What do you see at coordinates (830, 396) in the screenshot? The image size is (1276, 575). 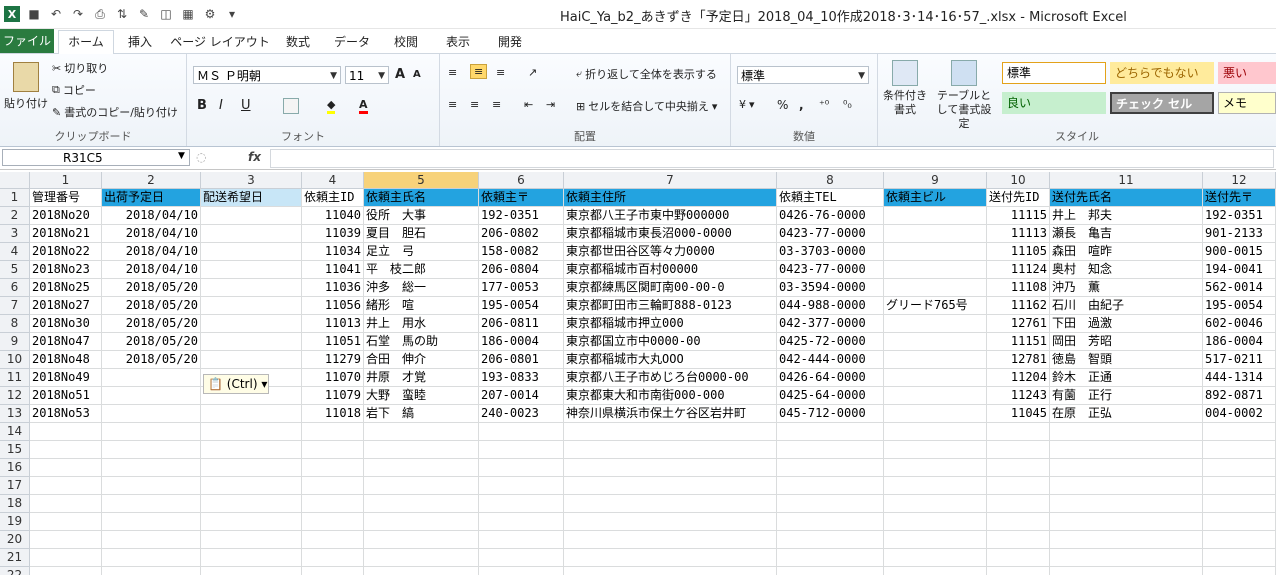 I see `table-cell: 0425-64-0000` at bounding box center [830, 396].